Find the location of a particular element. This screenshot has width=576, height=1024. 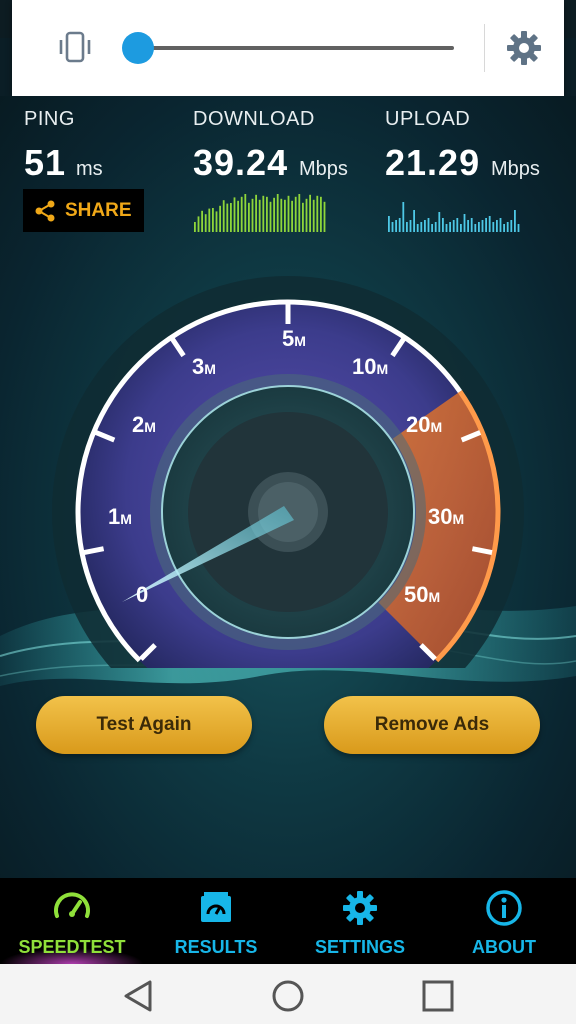

download-unit: Mbps is located at coordinates (323, 169).